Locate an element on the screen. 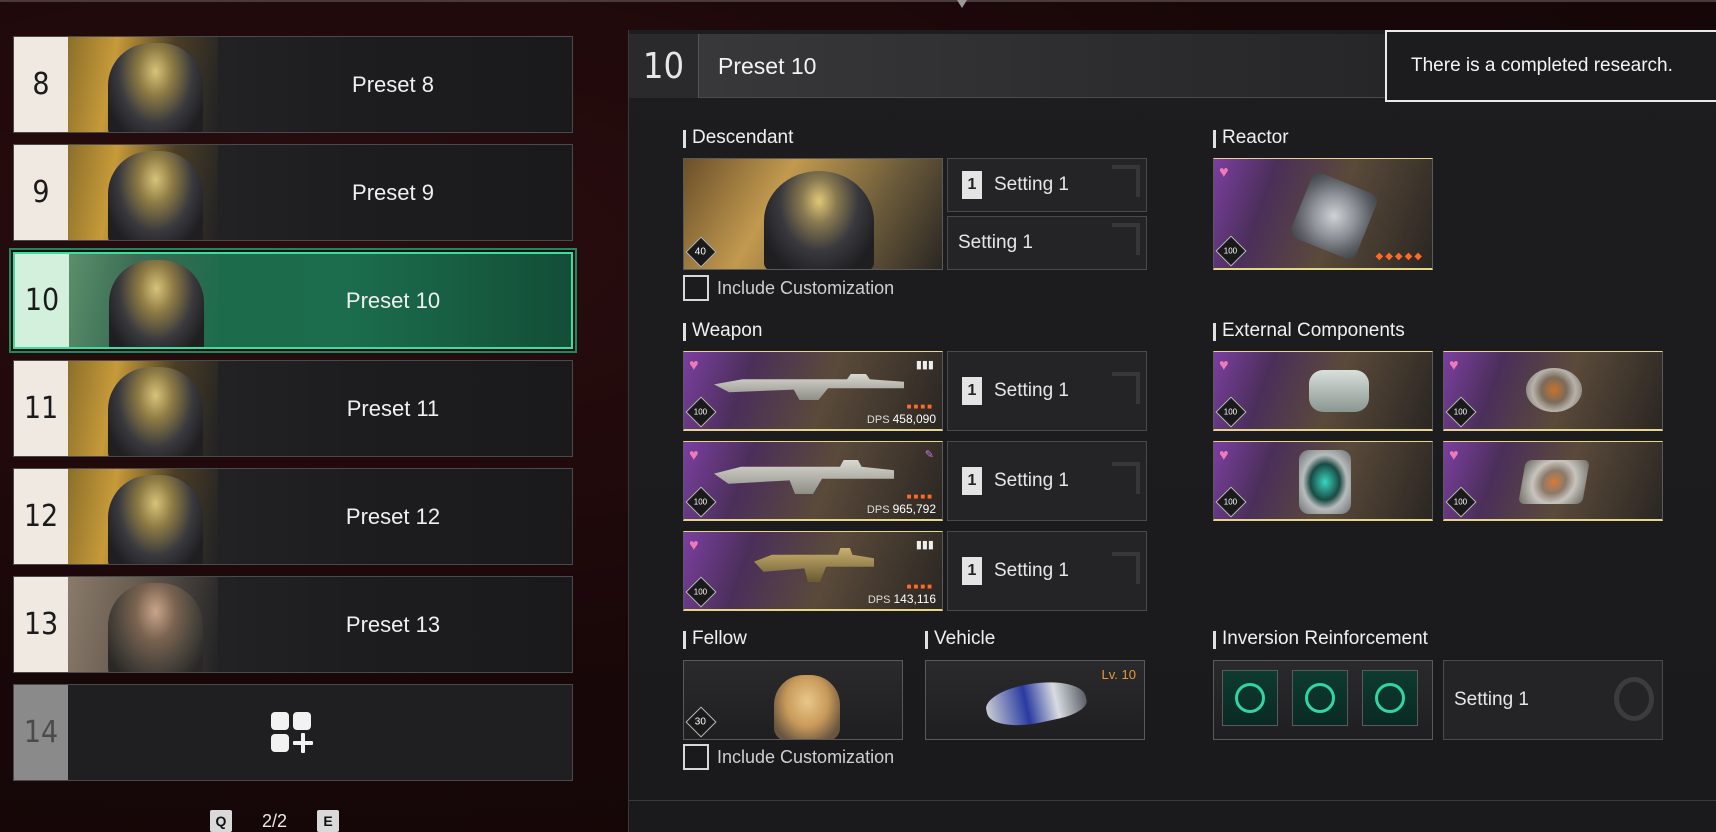  component-core-icon is located at coordinates (1325, 482).